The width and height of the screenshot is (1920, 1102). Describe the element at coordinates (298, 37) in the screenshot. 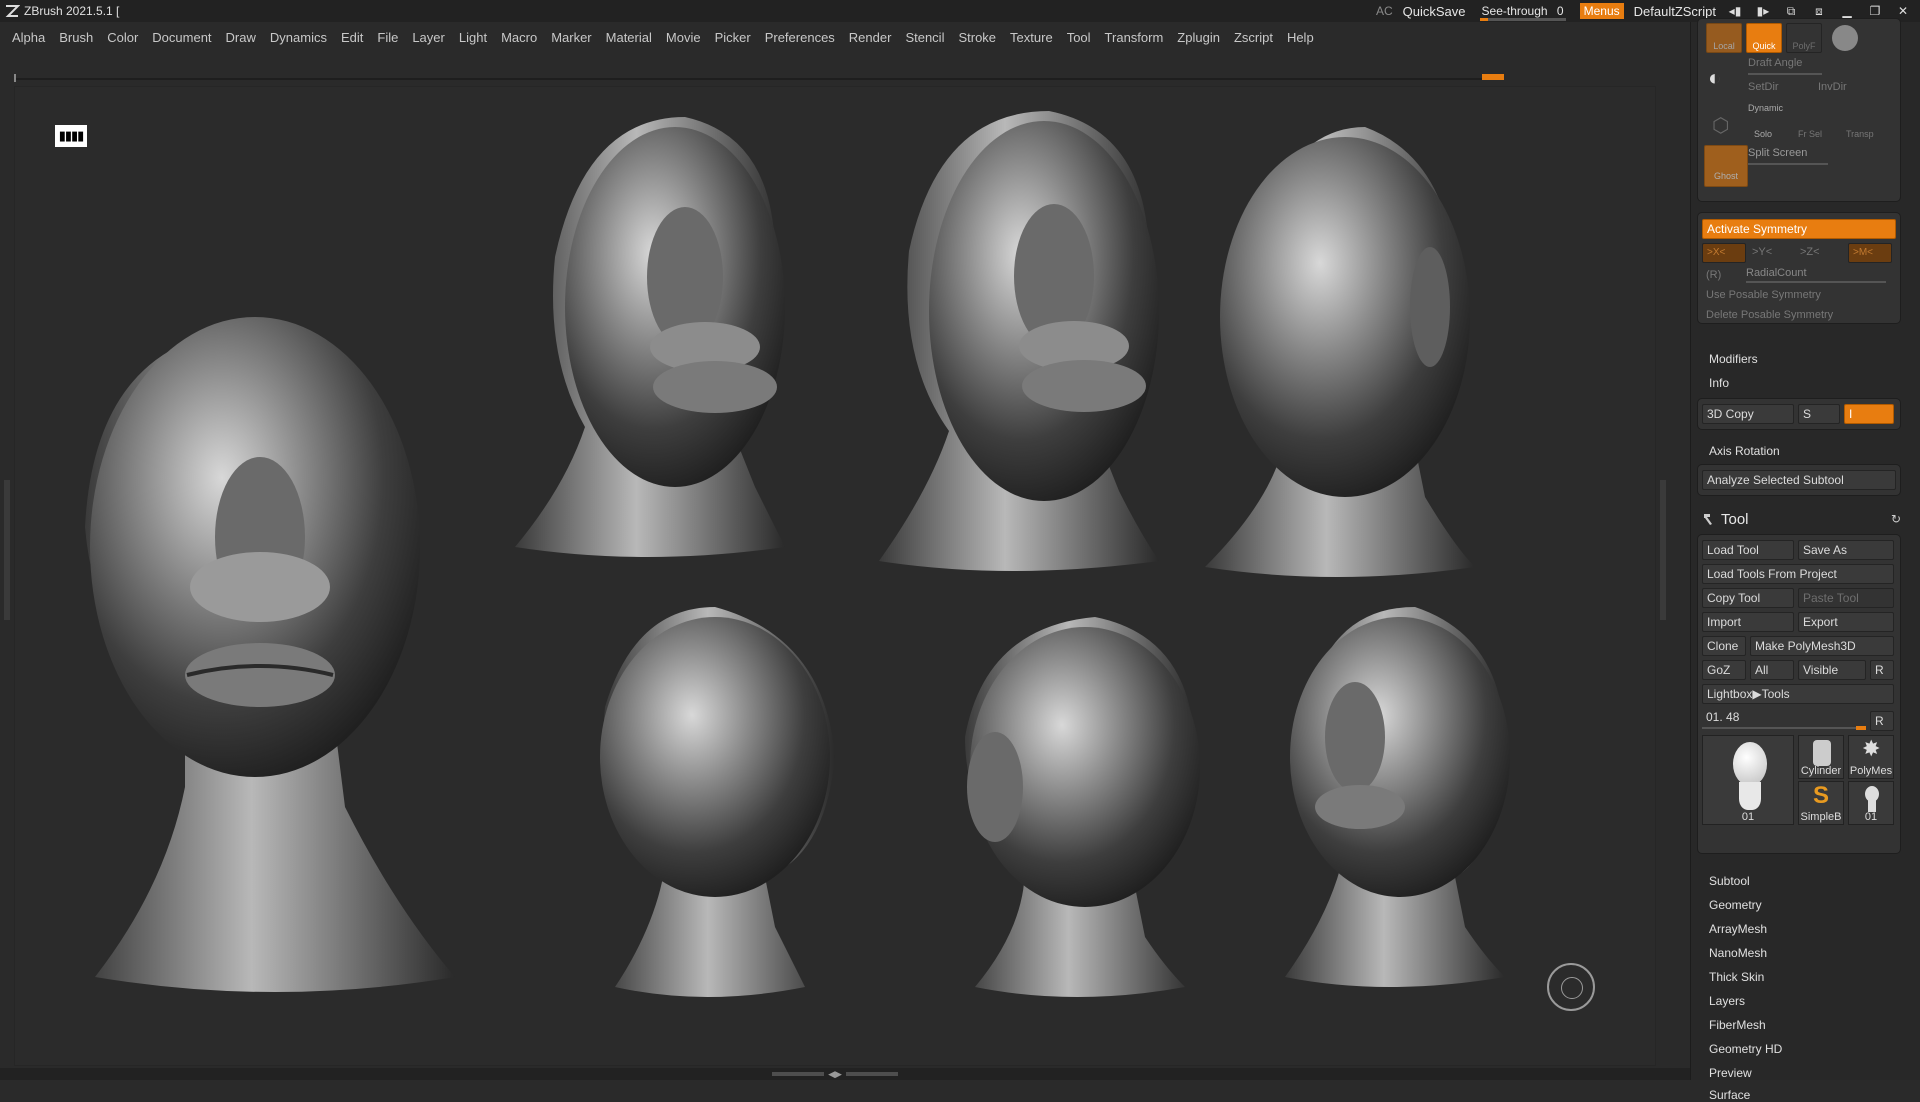

I see `menu-dynamics: Dynamics` at that location.